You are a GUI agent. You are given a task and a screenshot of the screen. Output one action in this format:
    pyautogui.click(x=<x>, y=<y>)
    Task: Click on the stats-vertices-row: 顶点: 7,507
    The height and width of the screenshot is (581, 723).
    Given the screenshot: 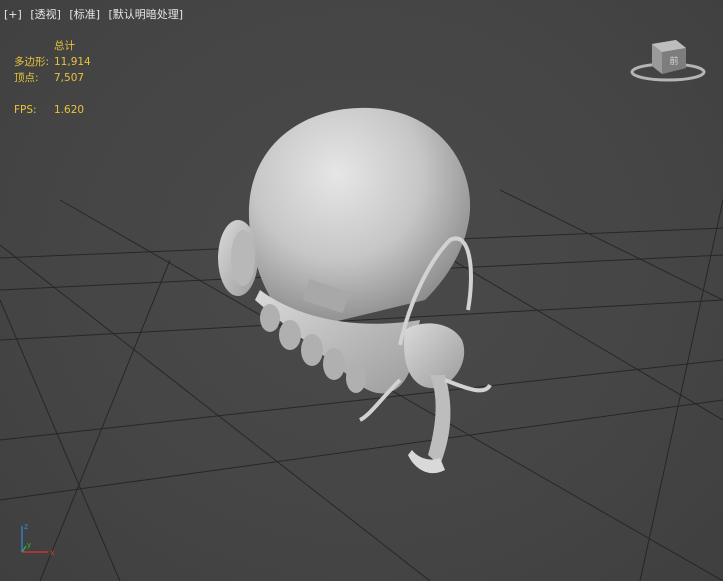 What is the action you would take?
    pyautogui.click(x=52, y=78)
    